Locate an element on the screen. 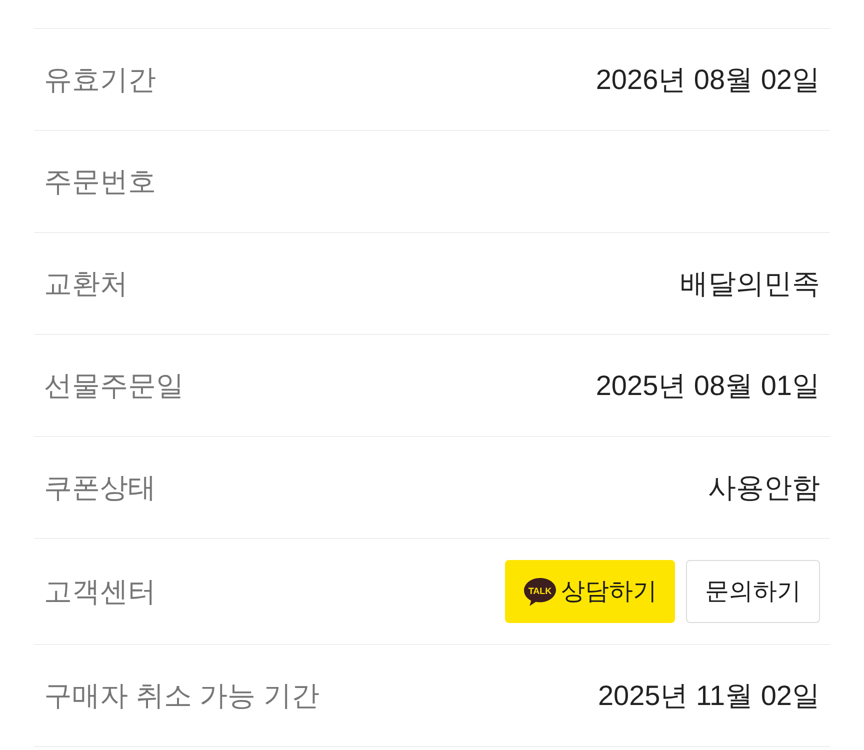 This screenshot has width=864, height=750. field-value: 2026년 08월 02일 is located at coordinates (708, 79).